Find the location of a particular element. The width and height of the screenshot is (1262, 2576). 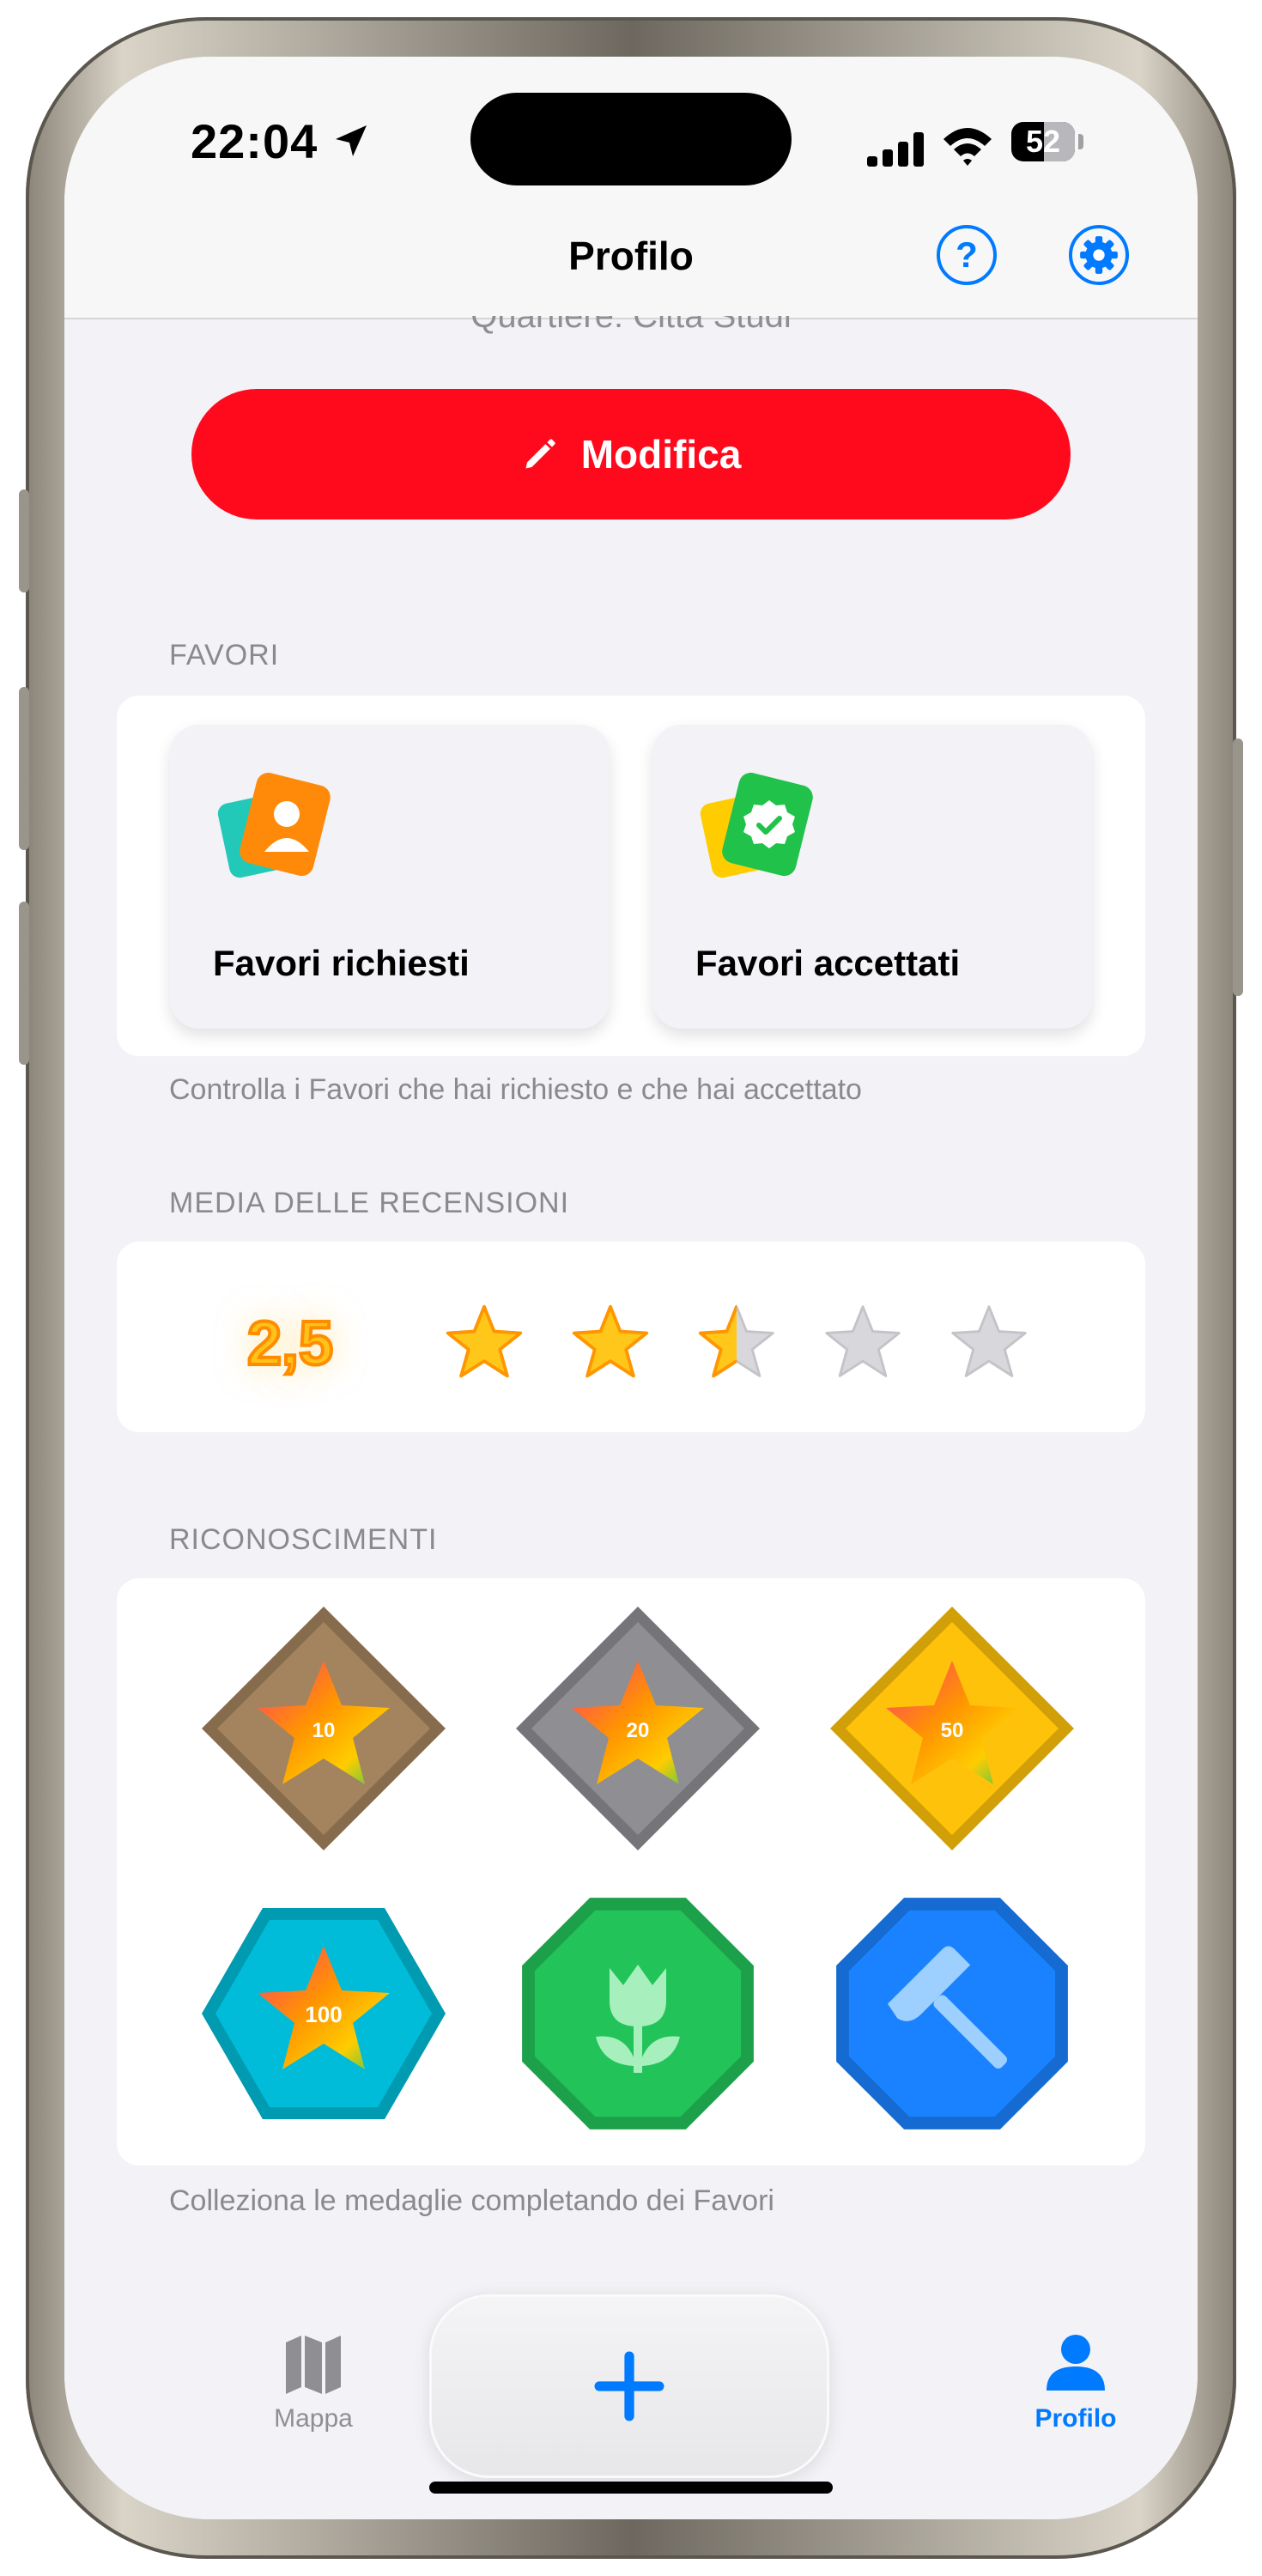

action-button is located at coordinates (24, 541).